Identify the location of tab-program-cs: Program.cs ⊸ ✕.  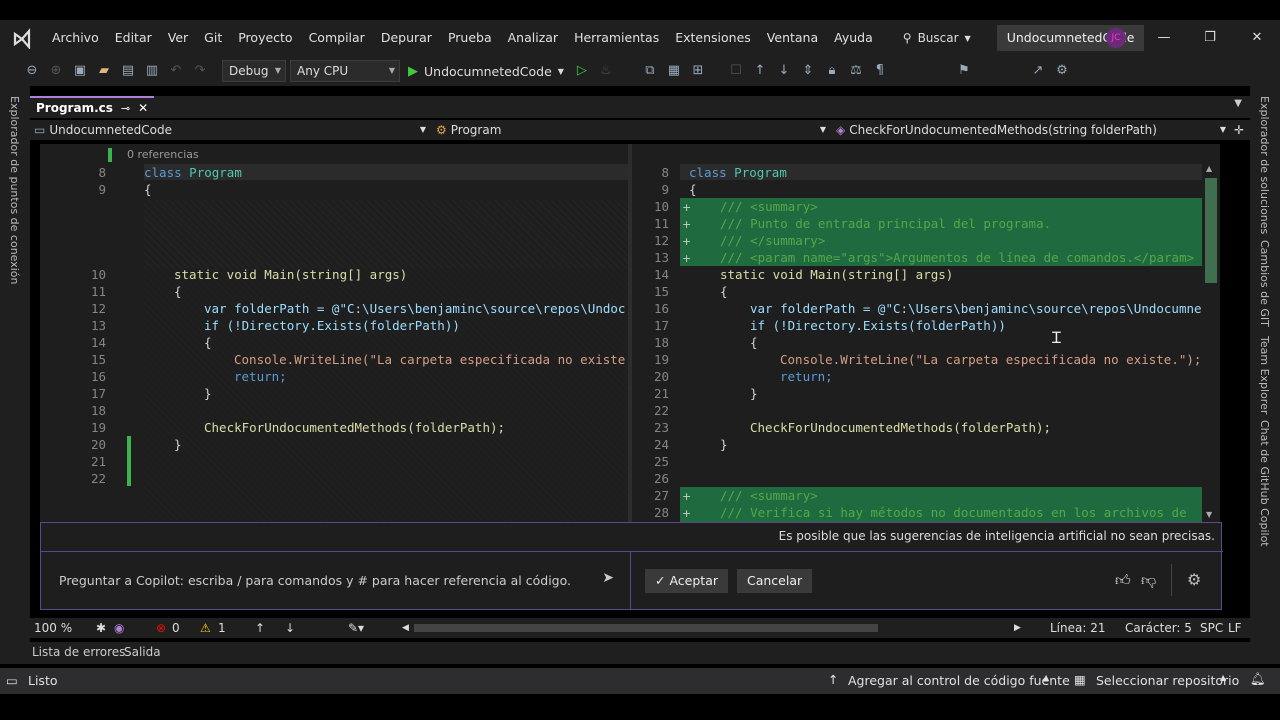
(92, 107).